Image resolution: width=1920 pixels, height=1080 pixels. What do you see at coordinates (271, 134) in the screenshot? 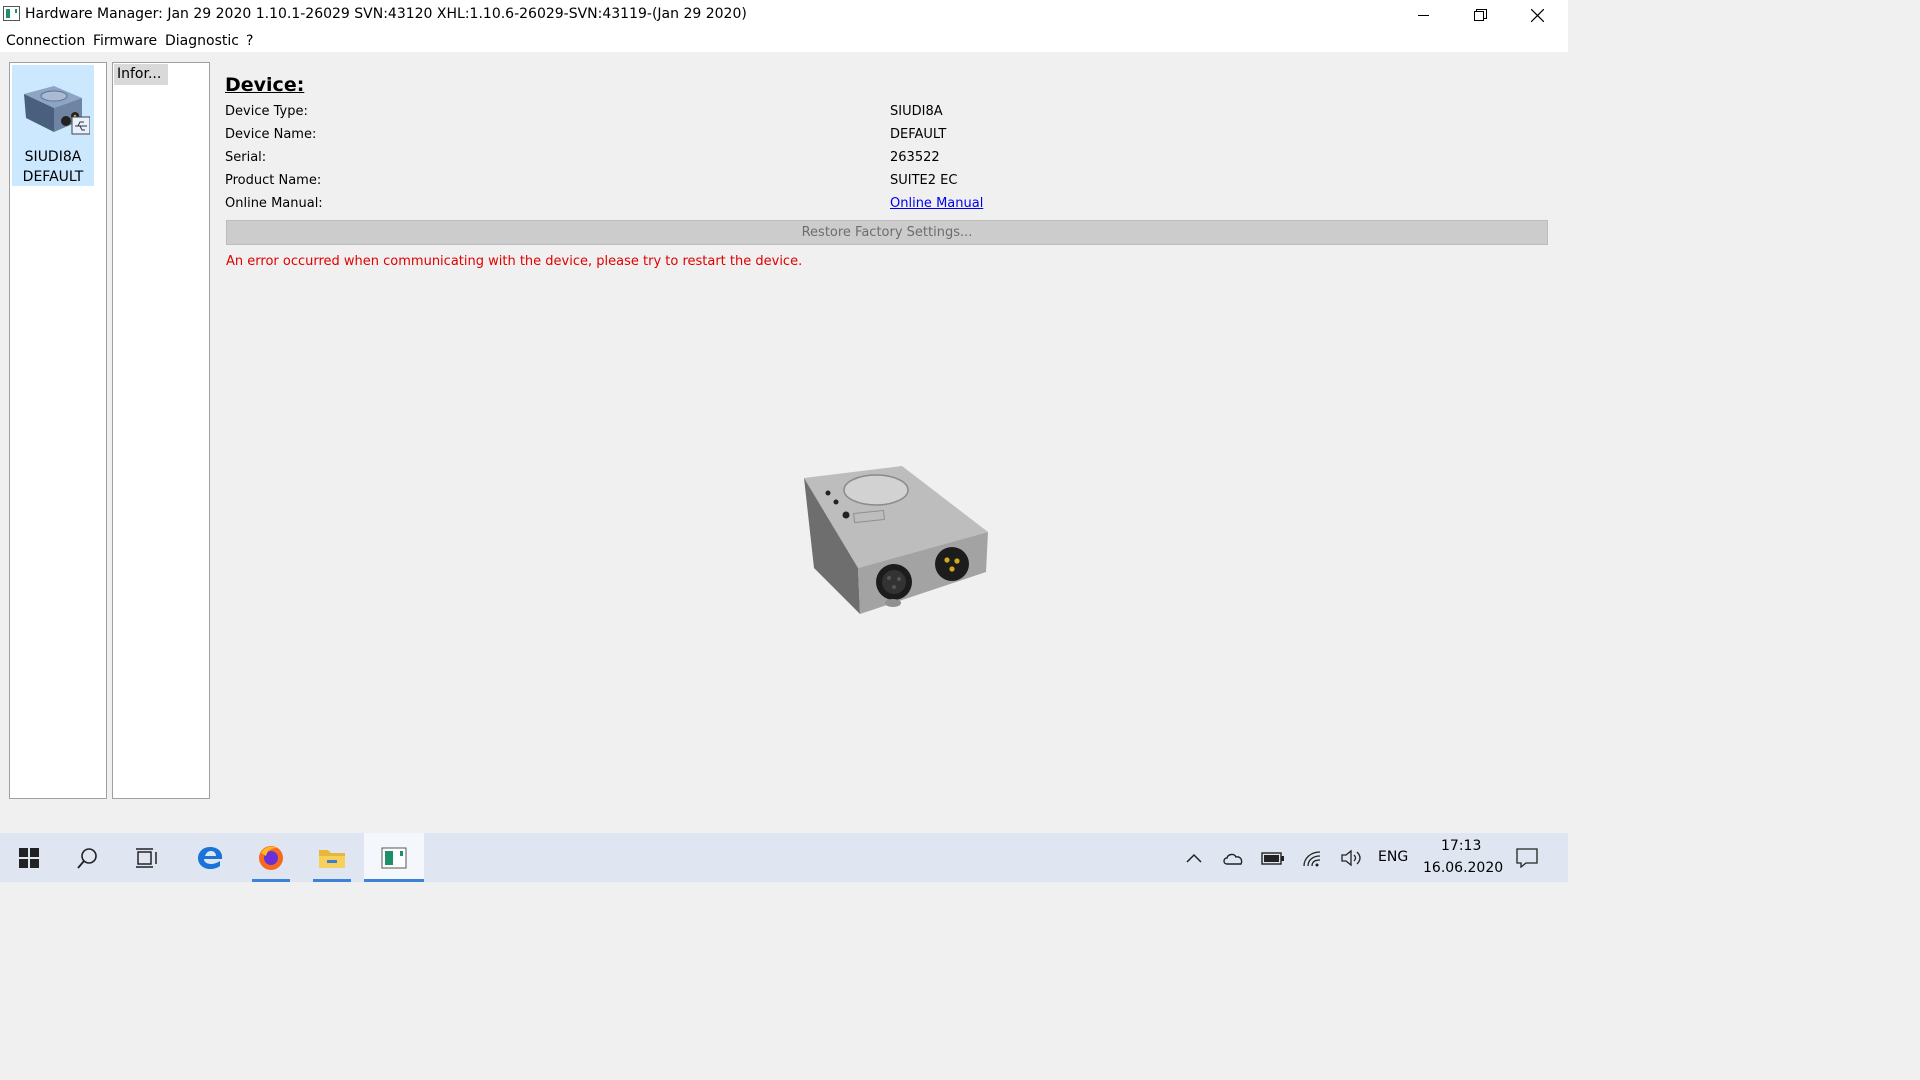
I see `device-name-label: Device Name:` at bounding box center [271, 134].